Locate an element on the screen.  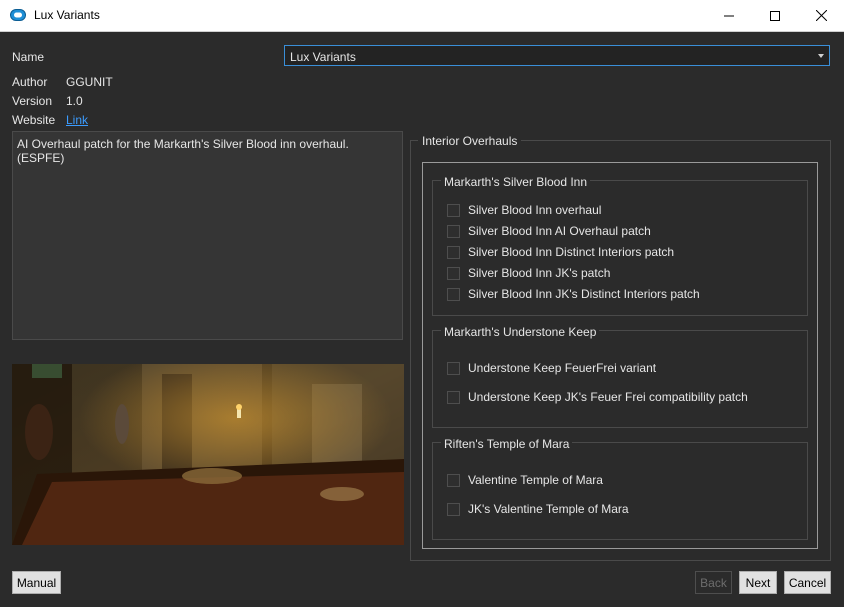
option-silver-blood-inn-overhaul: Silver Blood Inn overhaul is located at coordinates (524, 210).